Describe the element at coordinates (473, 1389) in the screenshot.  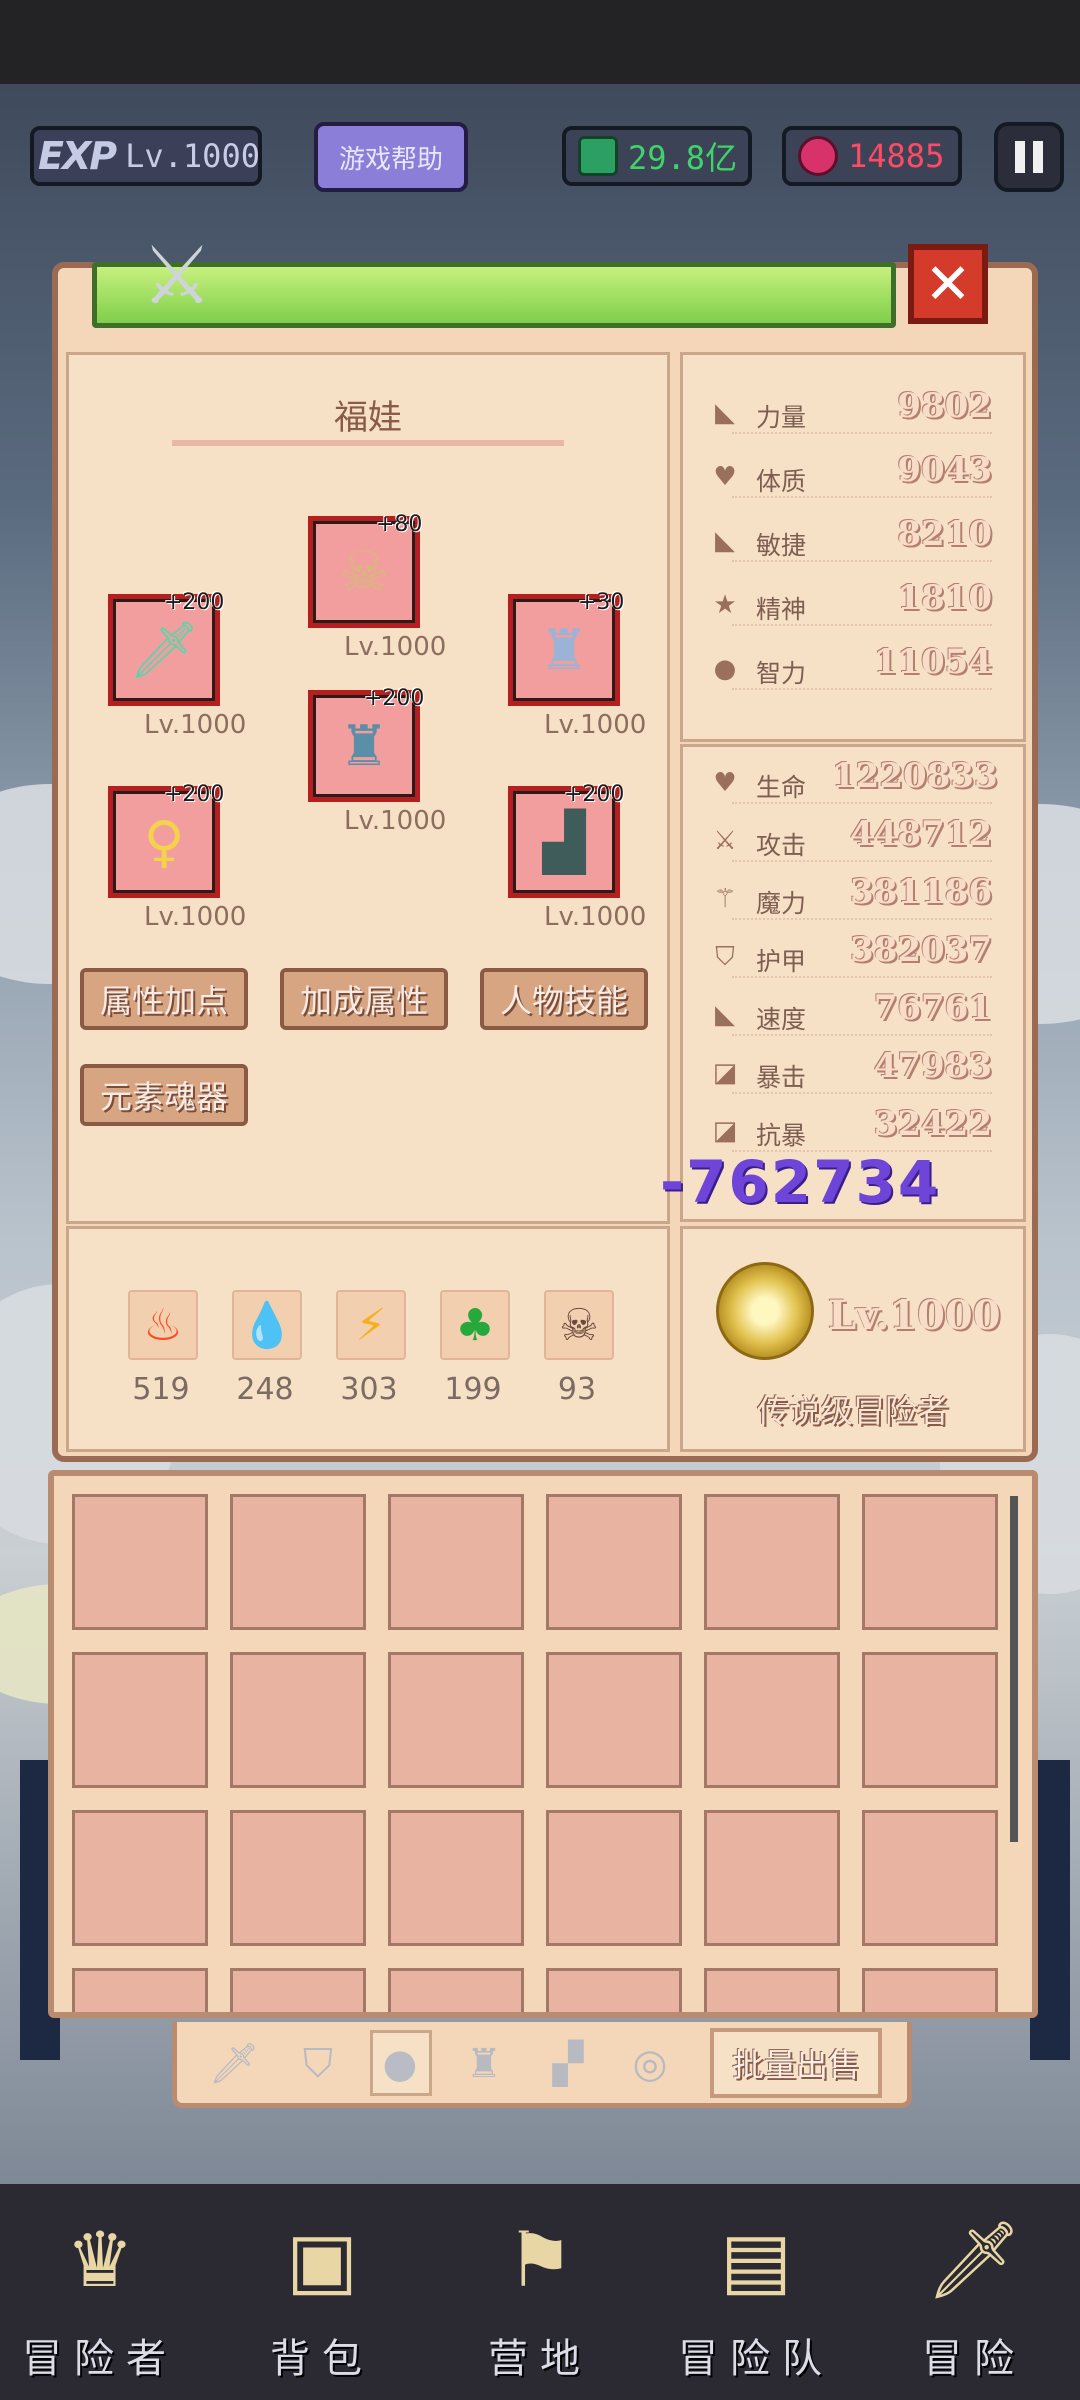
I see `wood-value: 199` at that location.